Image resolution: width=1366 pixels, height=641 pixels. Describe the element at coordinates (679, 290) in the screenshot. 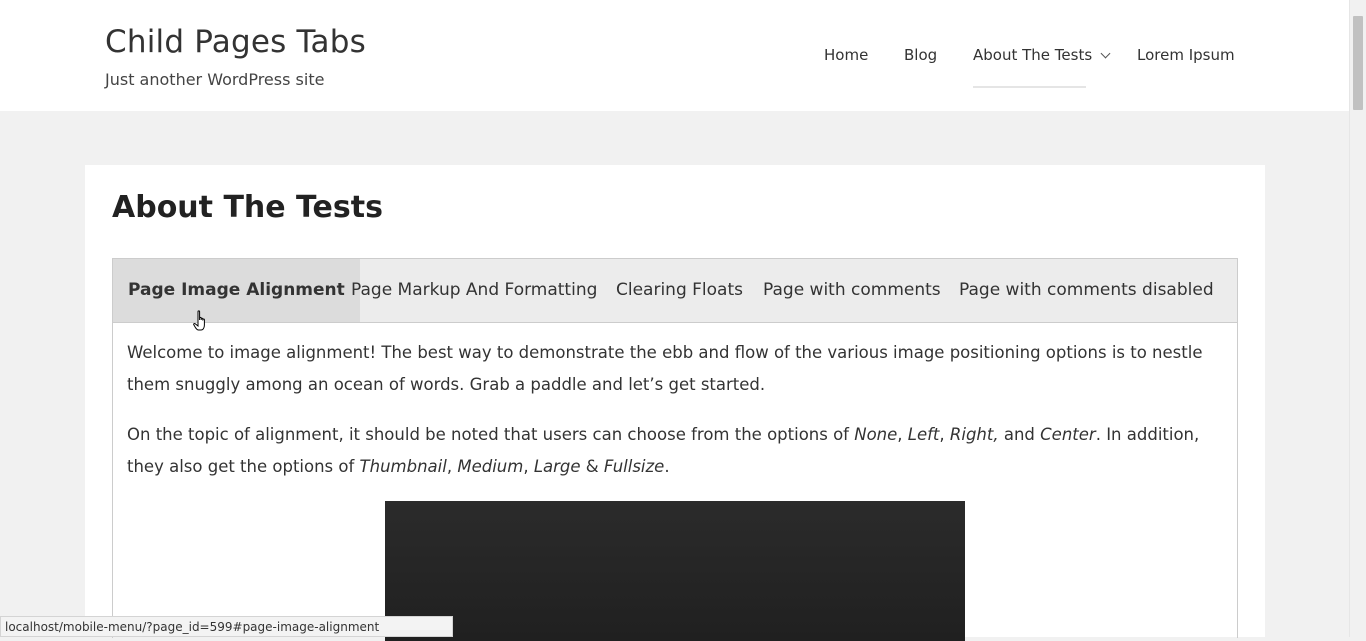

I see `tab-clearing-floats: Clearing Floats` at that location.